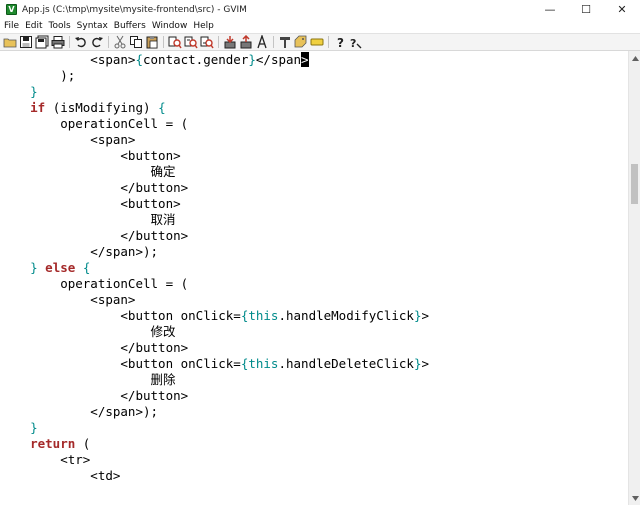  What do you see at coordinates (80, 42) in the screenshot?
I see `undo-icon` at bounding box center [80, 42].